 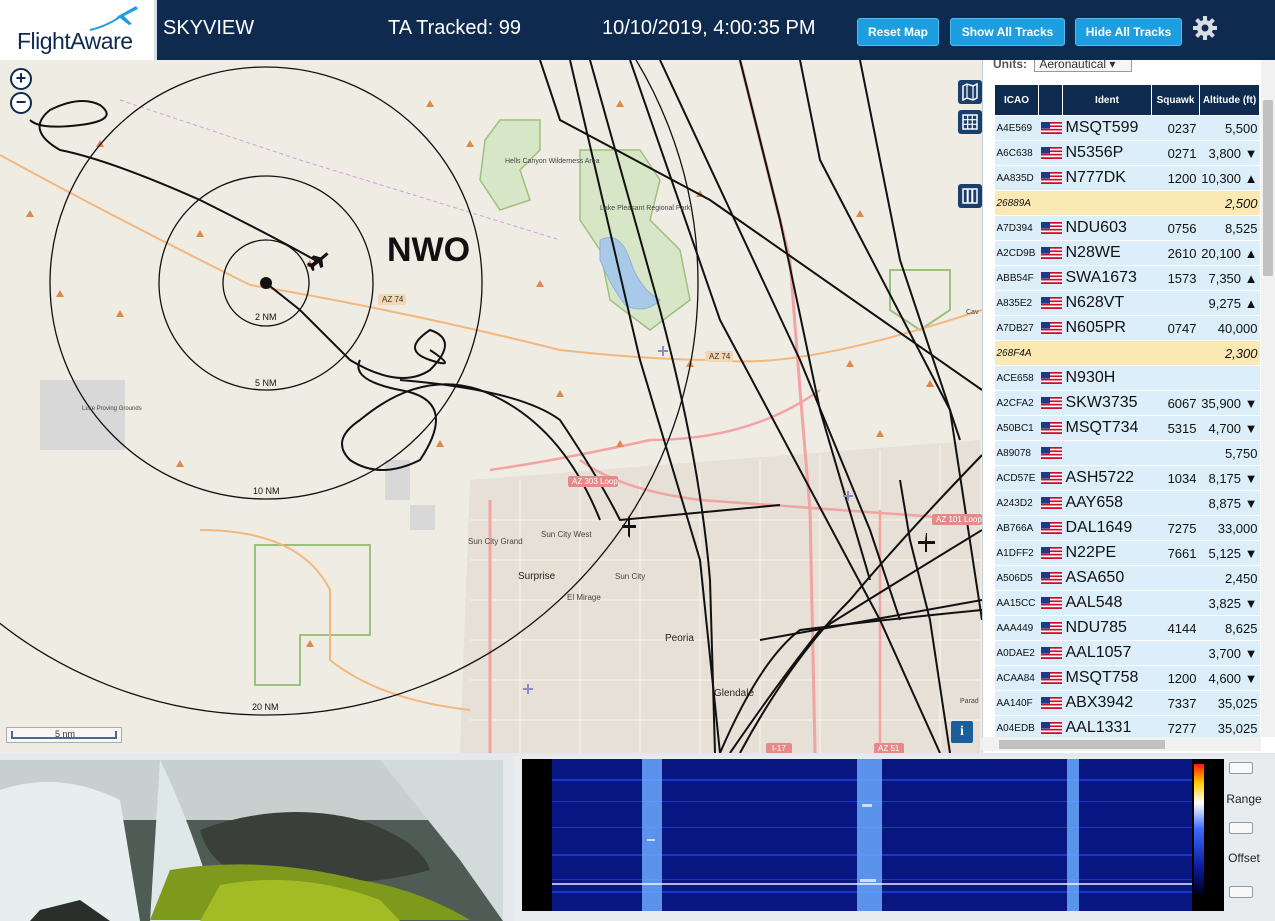 I want to click on icao-cell: A835E2, so click(x=1016, y=303).